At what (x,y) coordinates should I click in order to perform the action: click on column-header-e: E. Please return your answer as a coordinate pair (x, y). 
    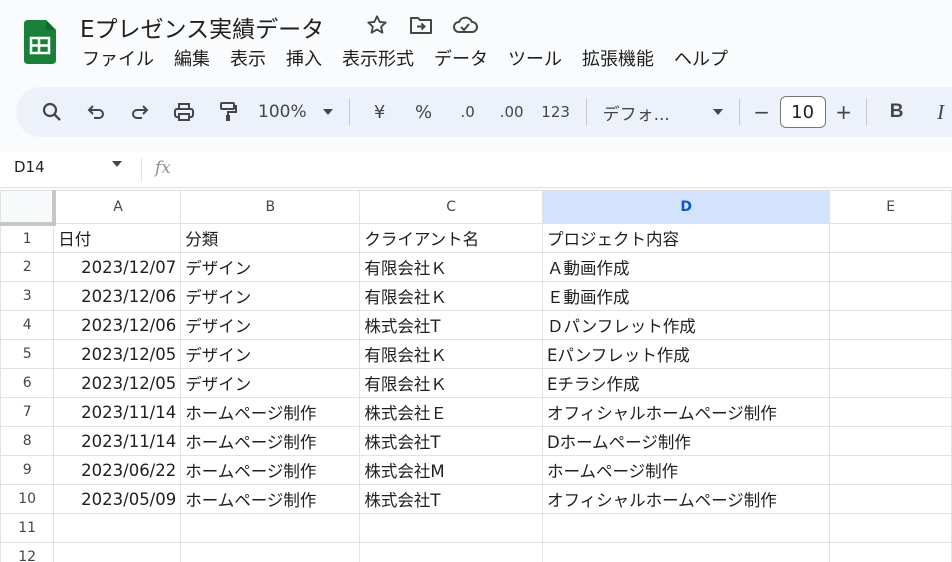
    Looking at the image, I should click on (890, 207).